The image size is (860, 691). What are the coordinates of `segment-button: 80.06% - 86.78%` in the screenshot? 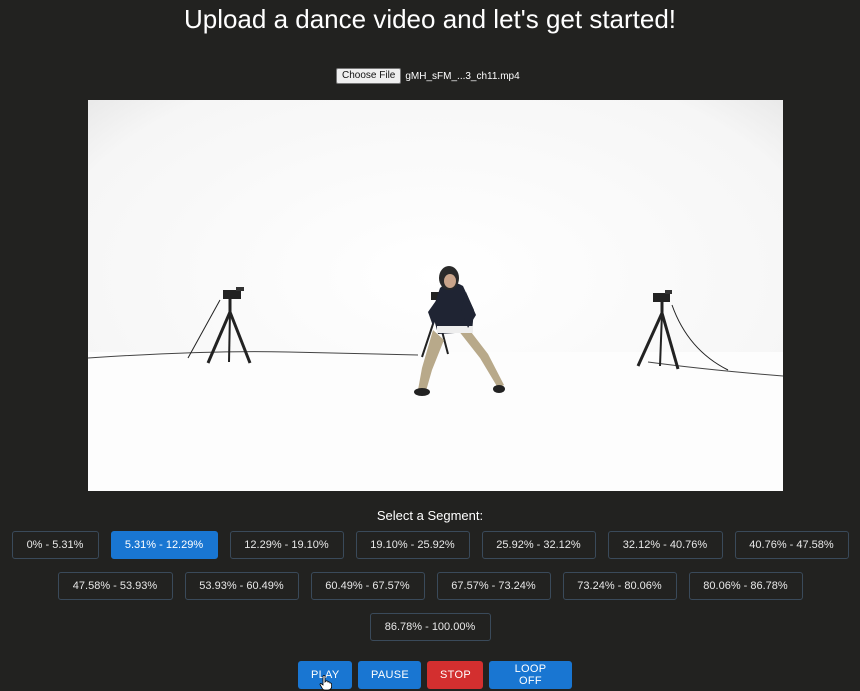 It's located at (745, 586).